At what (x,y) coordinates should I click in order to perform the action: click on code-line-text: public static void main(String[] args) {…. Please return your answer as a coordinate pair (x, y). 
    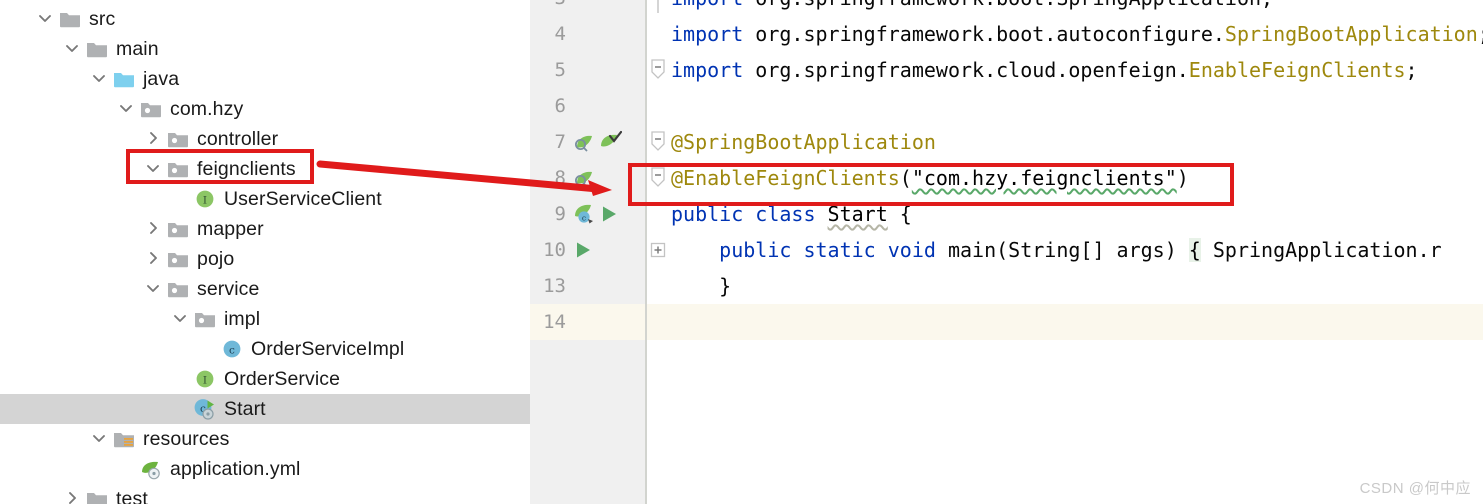
    Looking at the image, I should click on (1056, 250).